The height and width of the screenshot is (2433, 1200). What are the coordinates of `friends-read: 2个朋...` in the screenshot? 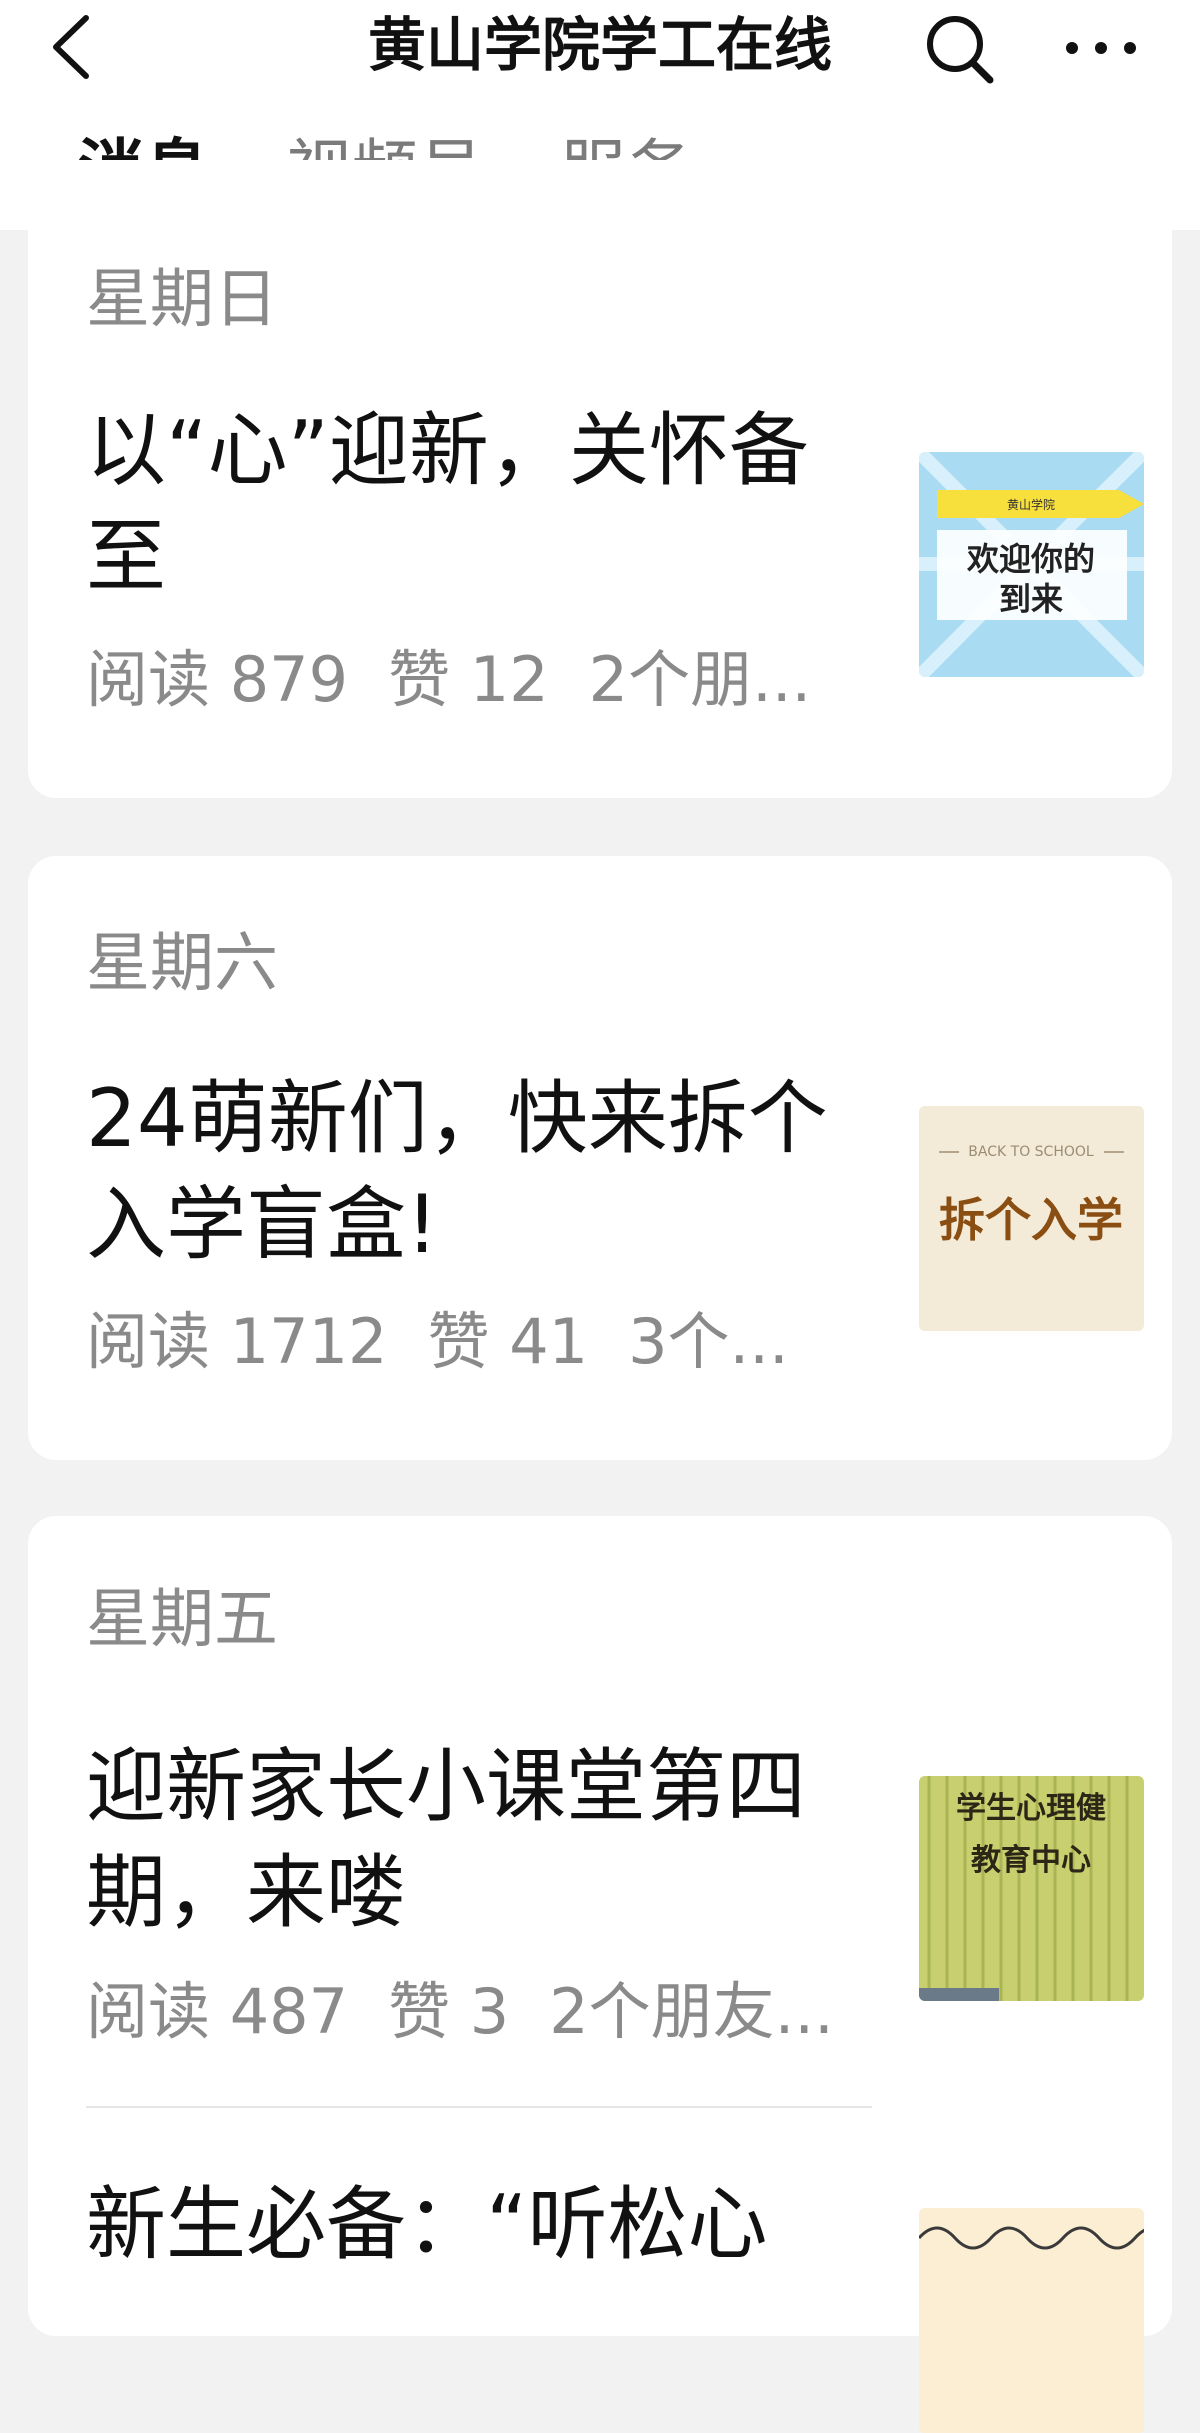 It's located at (700, 679).